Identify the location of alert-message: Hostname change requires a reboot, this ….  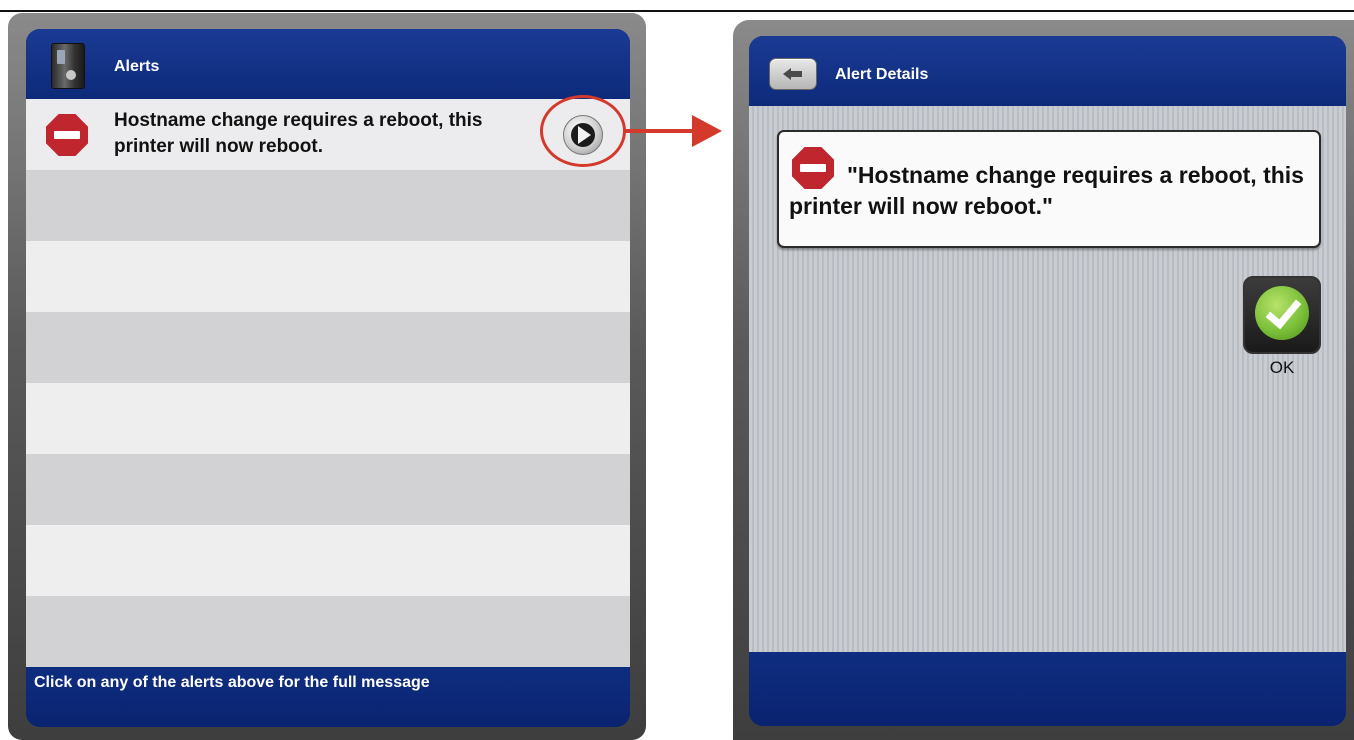
(298, 133).